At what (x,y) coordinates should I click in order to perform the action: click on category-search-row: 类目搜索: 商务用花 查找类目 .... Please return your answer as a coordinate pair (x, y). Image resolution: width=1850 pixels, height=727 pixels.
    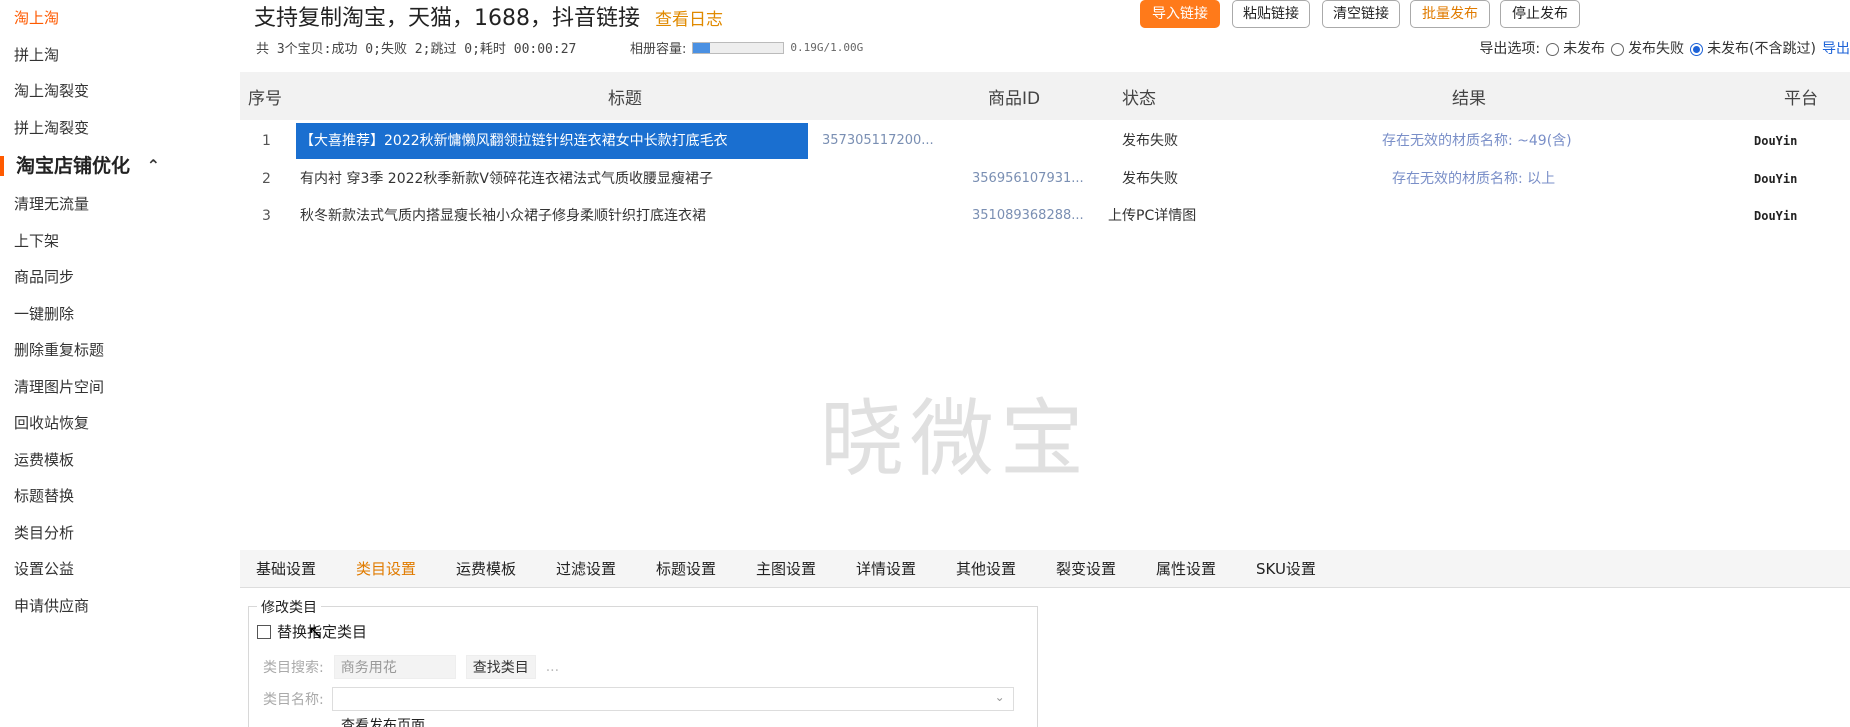
    Looking at the image, I should click on (411, 667).